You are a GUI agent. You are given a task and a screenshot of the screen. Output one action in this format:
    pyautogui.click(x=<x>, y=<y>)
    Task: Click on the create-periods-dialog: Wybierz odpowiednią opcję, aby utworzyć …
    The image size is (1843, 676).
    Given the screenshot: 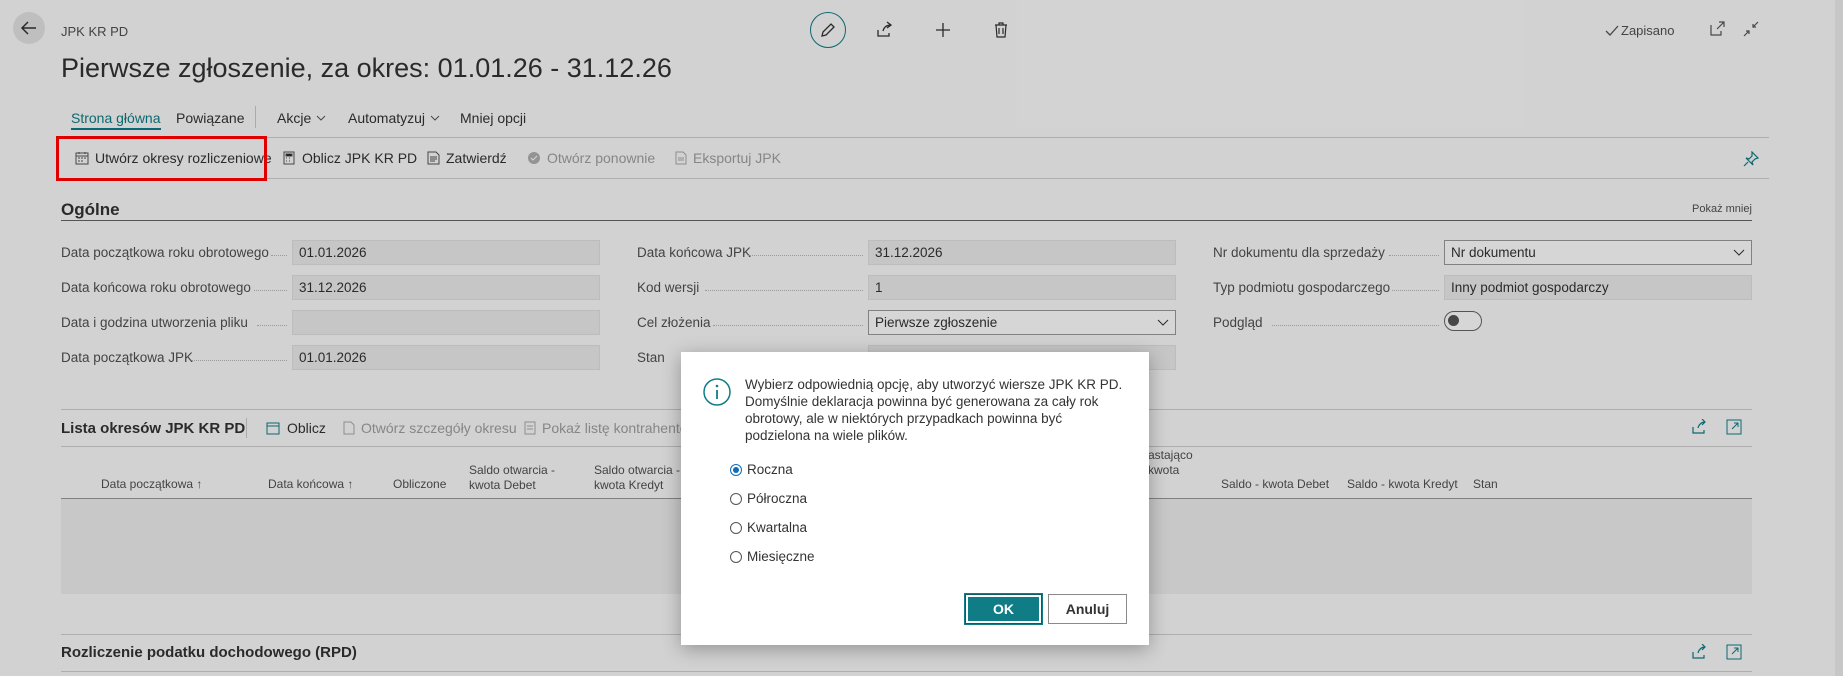 What is the action you would take?
    pyautogui.click(x=915, y=498)
    